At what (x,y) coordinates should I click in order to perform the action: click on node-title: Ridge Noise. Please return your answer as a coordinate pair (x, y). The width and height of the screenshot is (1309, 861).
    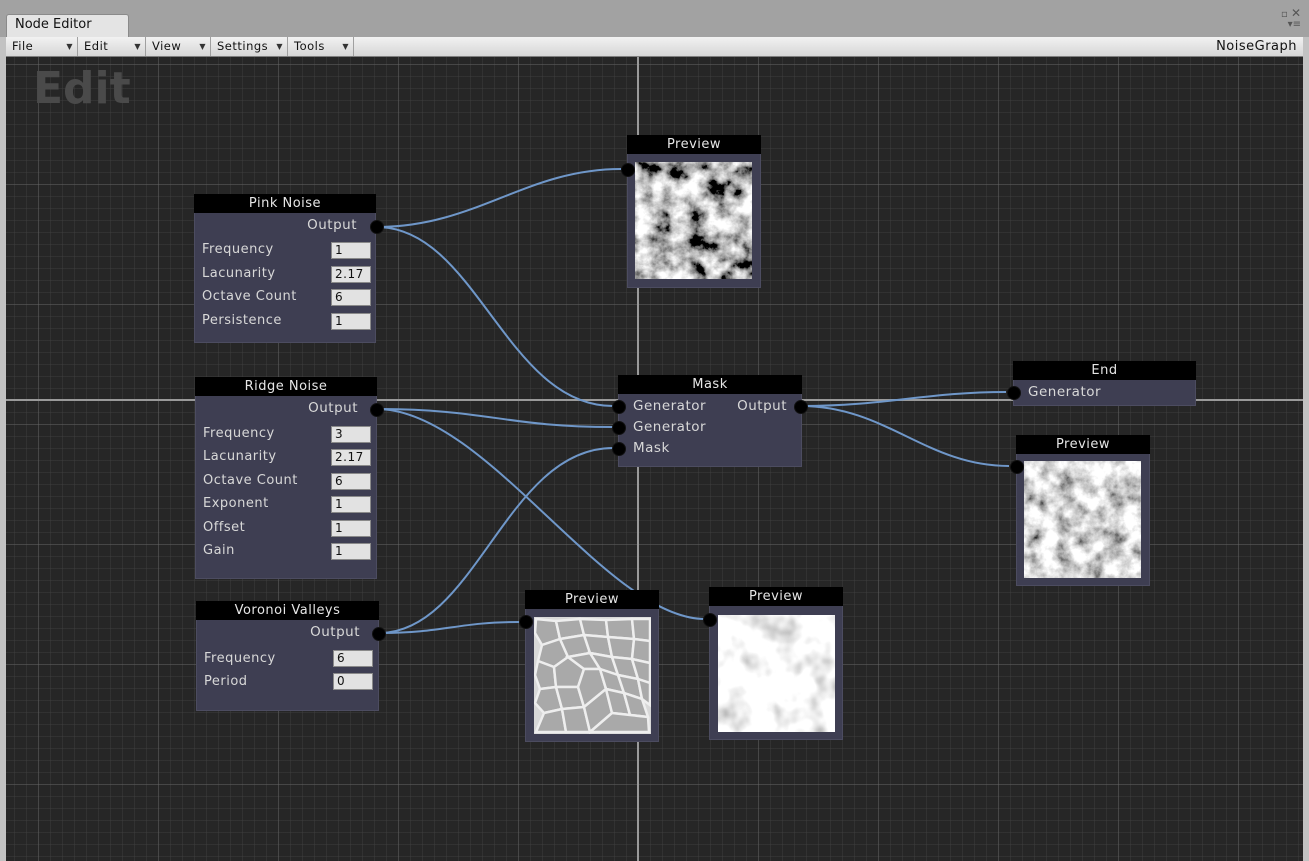
    Looking at the image, I should click on (286, 386).